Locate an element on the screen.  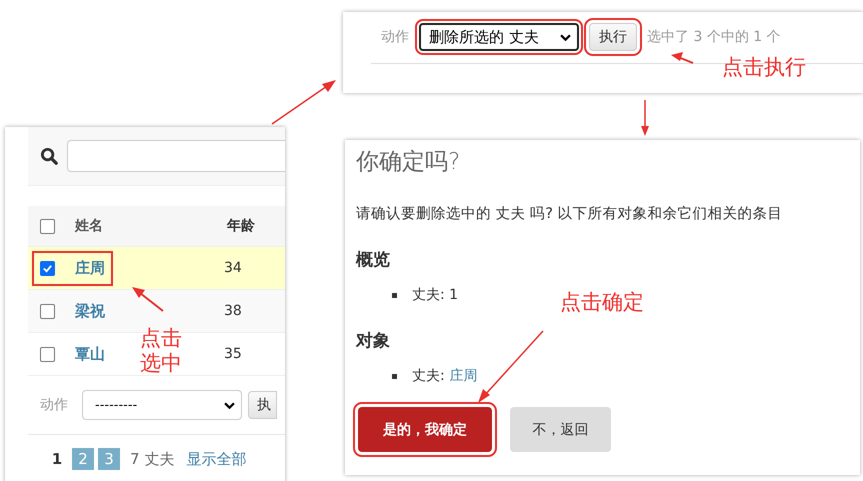
age-cell: 34 is located at coordinates (233, 268).